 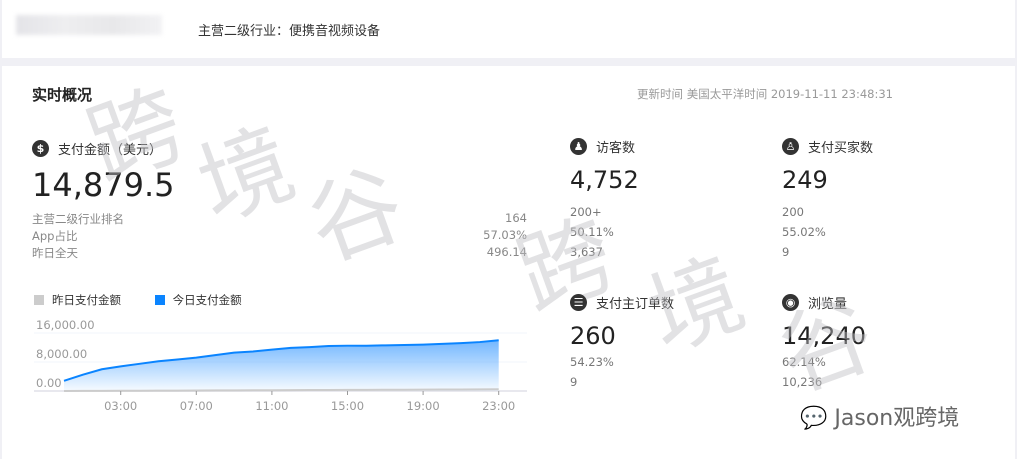 I want to click on metric-sub-value: 55.02%, so click(x=804, y=232).